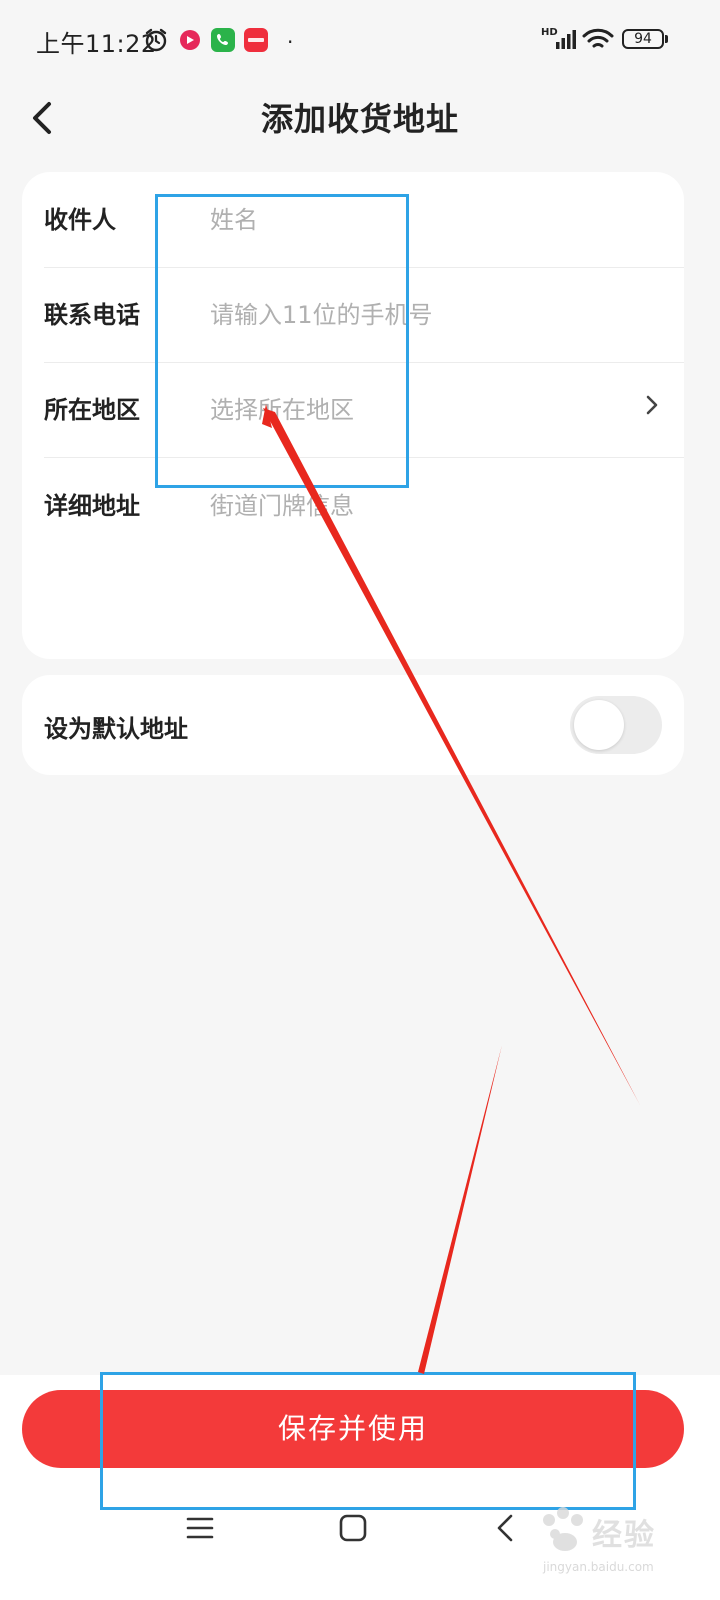 The image size is (720, 1600). What do you see at coordinates (364, 548) in the screenshot?
I see `detail-address-row: 详细地址` at bounding box center [364, 548].